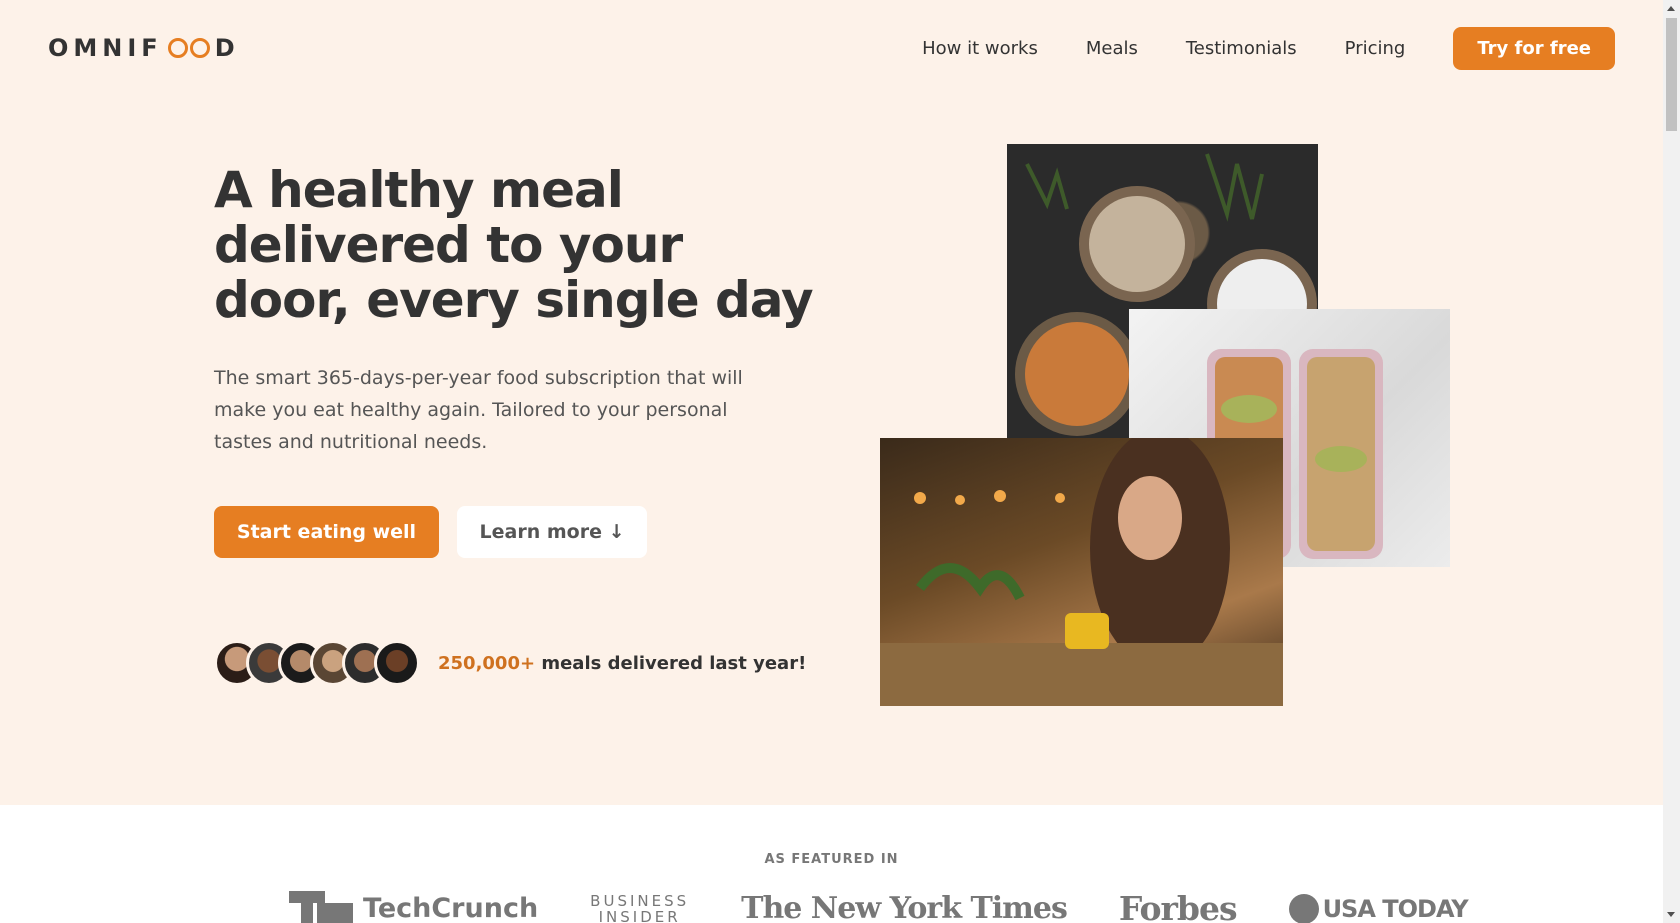 The width and height of the screenshot is (1680, 923). What do you see at coordinates (397, 663) in the screenshot?
I see `avatar` at bounding box center [397, 663].